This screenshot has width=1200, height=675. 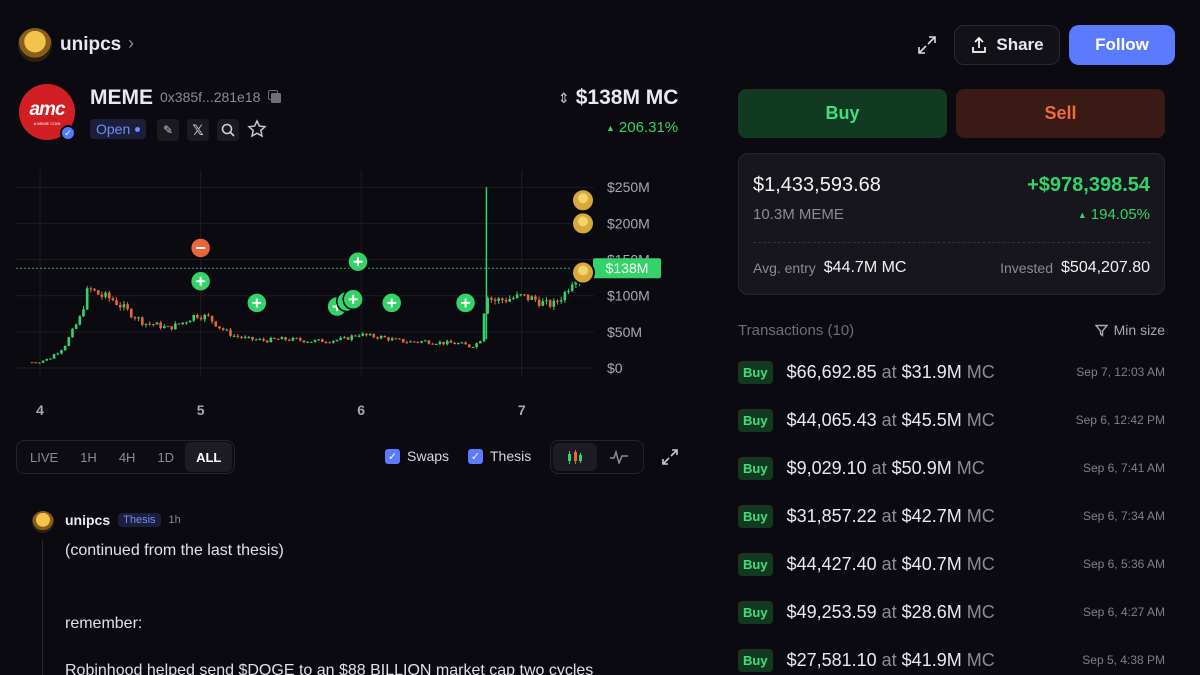 I want to click on transaction-row: Buy $44,065.43 at $45.5M MC Sep 6, 12:42 PM, so click(x=951, y=420).